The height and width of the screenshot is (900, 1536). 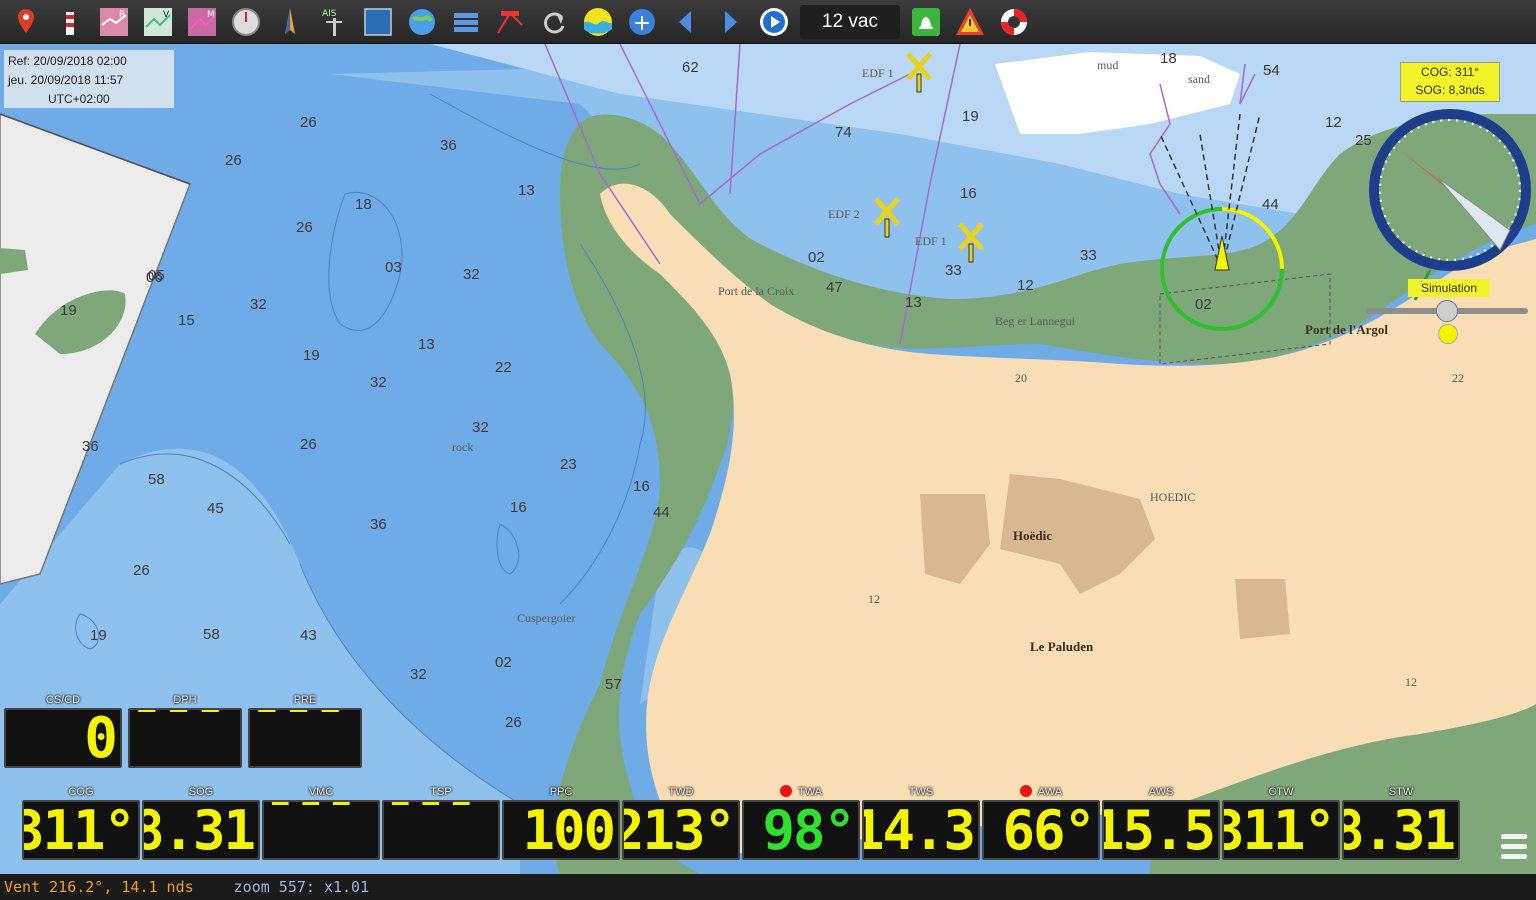 I want to click on depth-label: 13, so click(x=526, y=190).